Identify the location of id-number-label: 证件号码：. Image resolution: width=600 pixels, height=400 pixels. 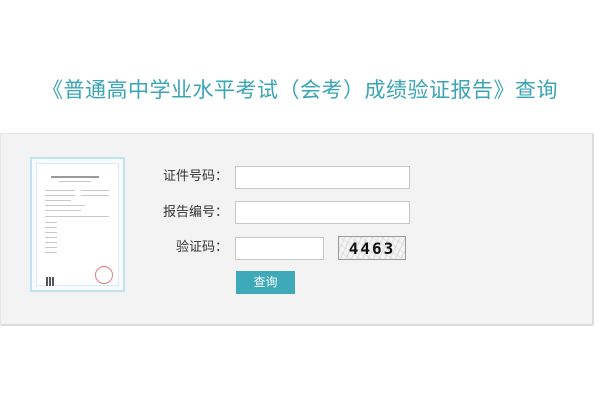
(195, 176).